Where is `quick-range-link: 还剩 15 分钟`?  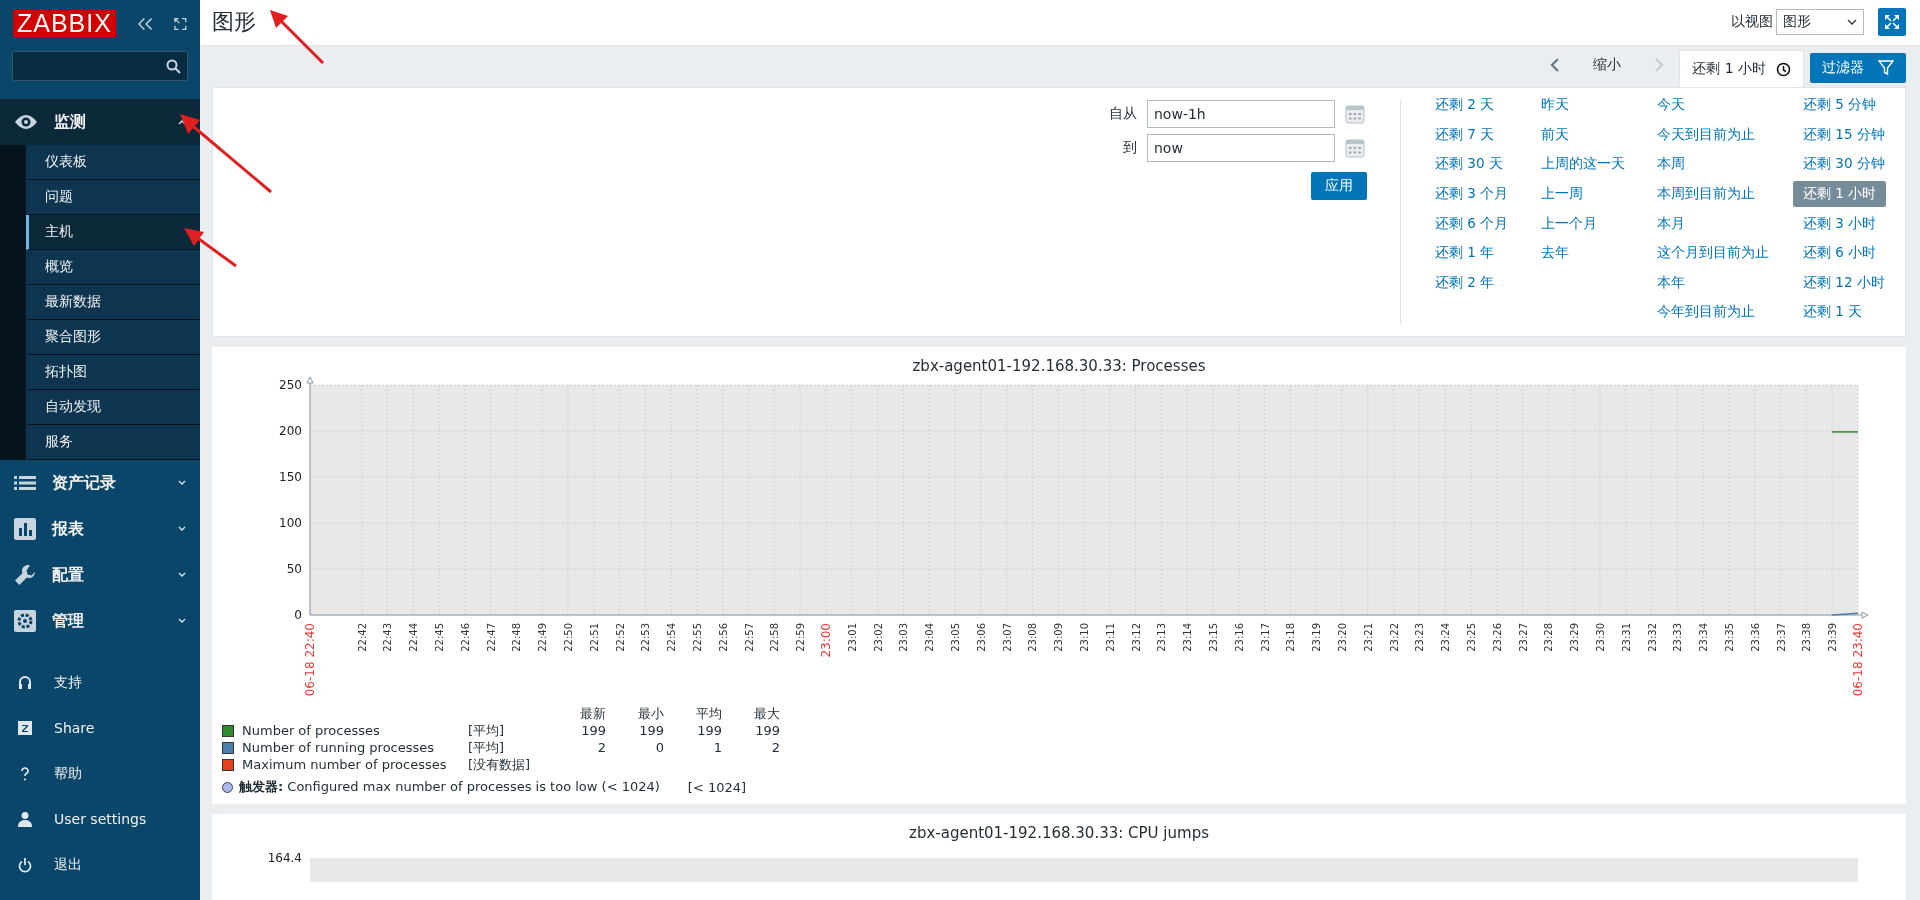
quick-range-link: 还剩 15 分钟 is located at coordinates (1844, 134).